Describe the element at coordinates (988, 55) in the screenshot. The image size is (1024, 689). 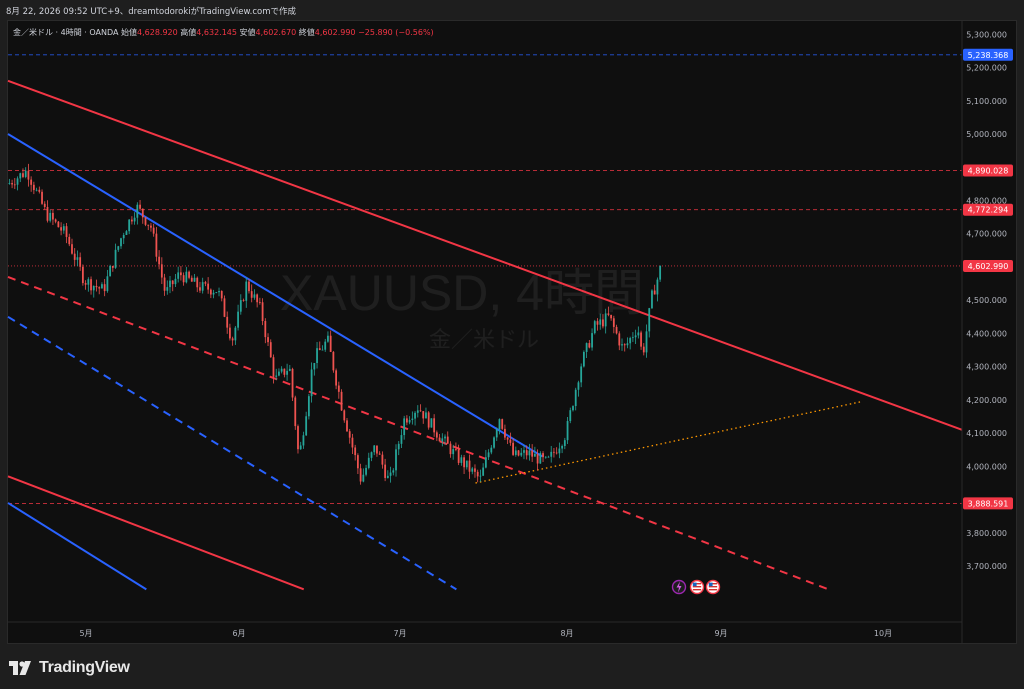
I see `price-level-label: 5,238.368` at that location.